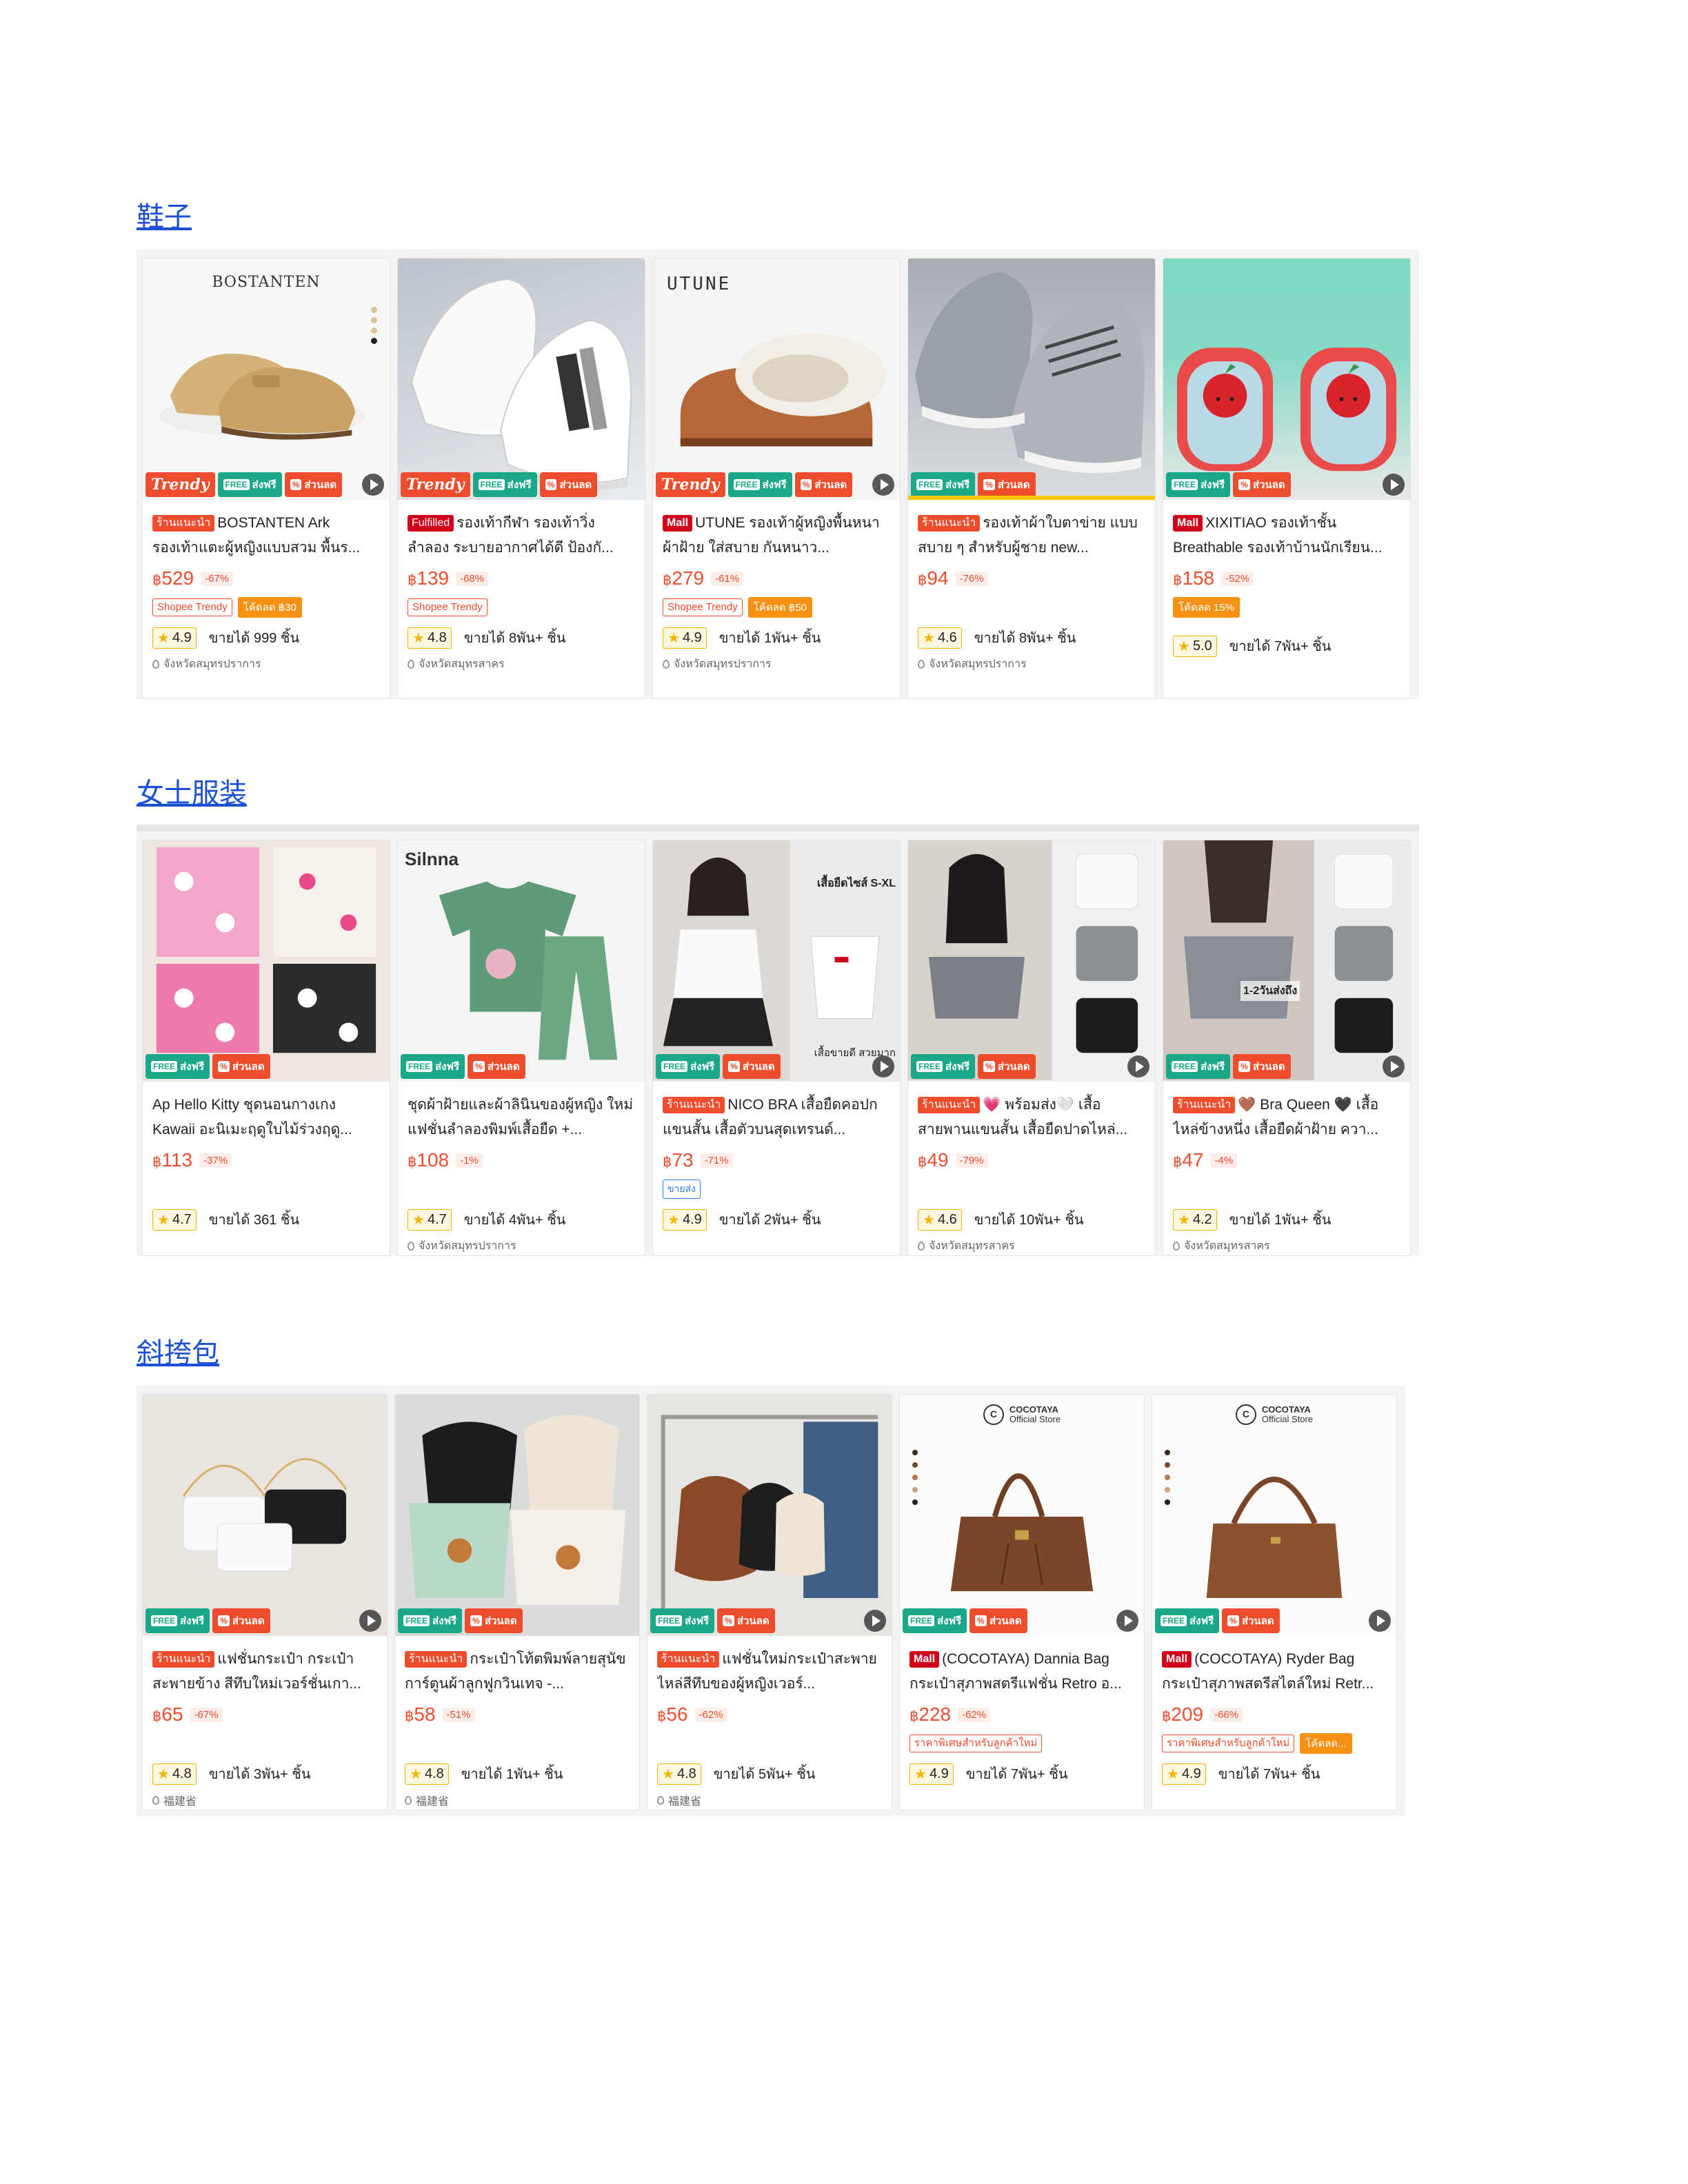 The image size is (1688, 2184). I want to click on discount-percent: -4%, so click(1224, 1160).